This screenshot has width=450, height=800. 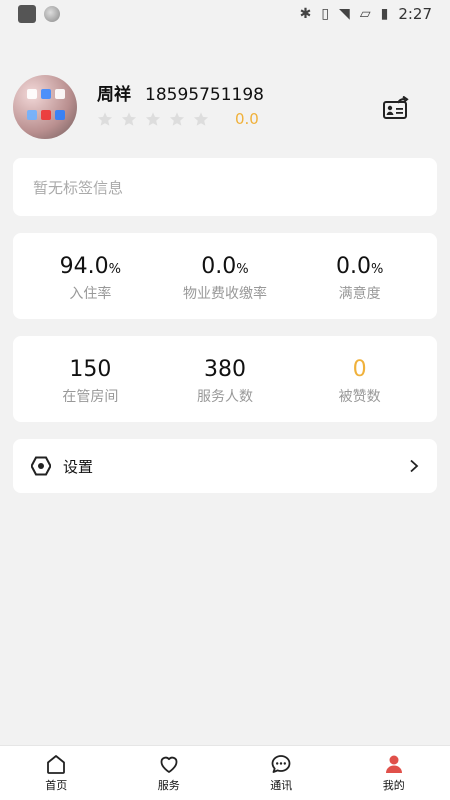 What do you see at coordinates (78, 187) in the screenshot?
I see `tags-placeholder: 暂无标签信息` at bounding box center [78, 187].